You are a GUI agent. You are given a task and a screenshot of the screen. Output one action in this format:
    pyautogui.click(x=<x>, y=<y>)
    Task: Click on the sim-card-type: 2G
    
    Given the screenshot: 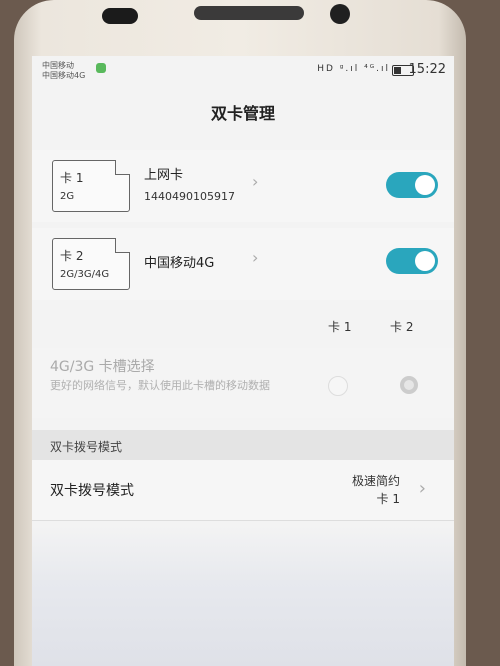 What is the action you would take?
    pyautogui.click(x=67, y=196)
    